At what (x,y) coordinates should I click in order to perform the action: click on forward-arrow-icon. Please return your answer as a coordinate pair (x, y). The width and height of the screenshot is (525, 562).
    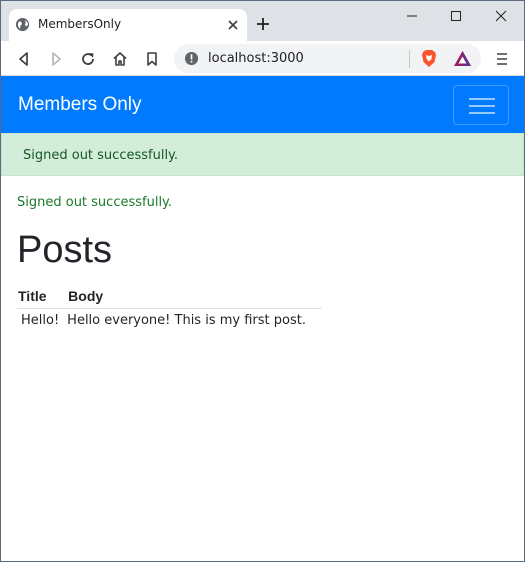
    Looking at the image, I should click on (56, 59).